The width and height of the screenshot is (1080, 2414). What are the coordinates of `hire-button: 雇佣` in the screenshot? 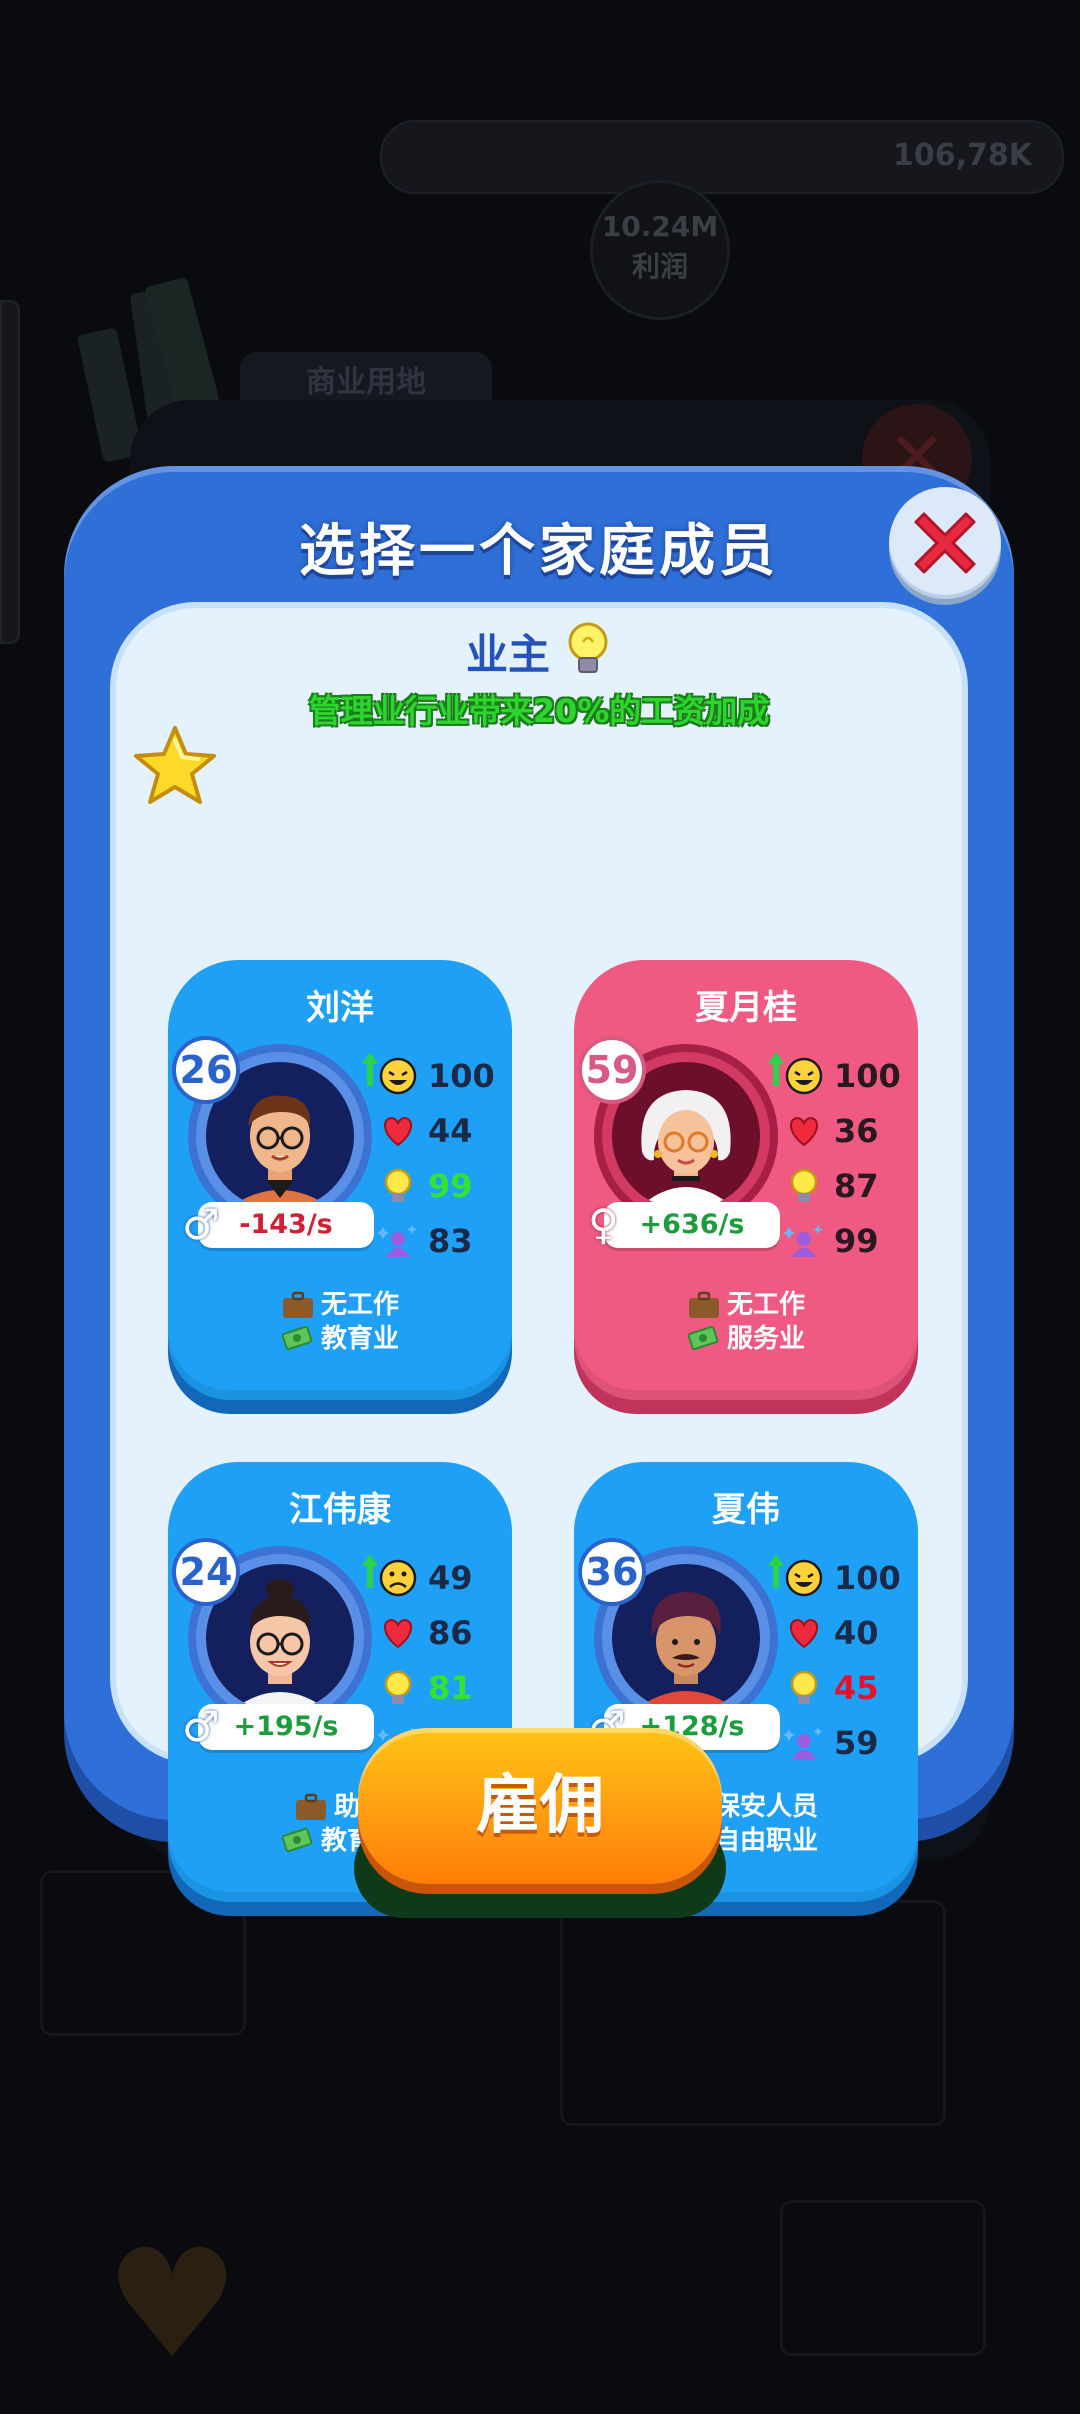 It's located at (540, 1806).